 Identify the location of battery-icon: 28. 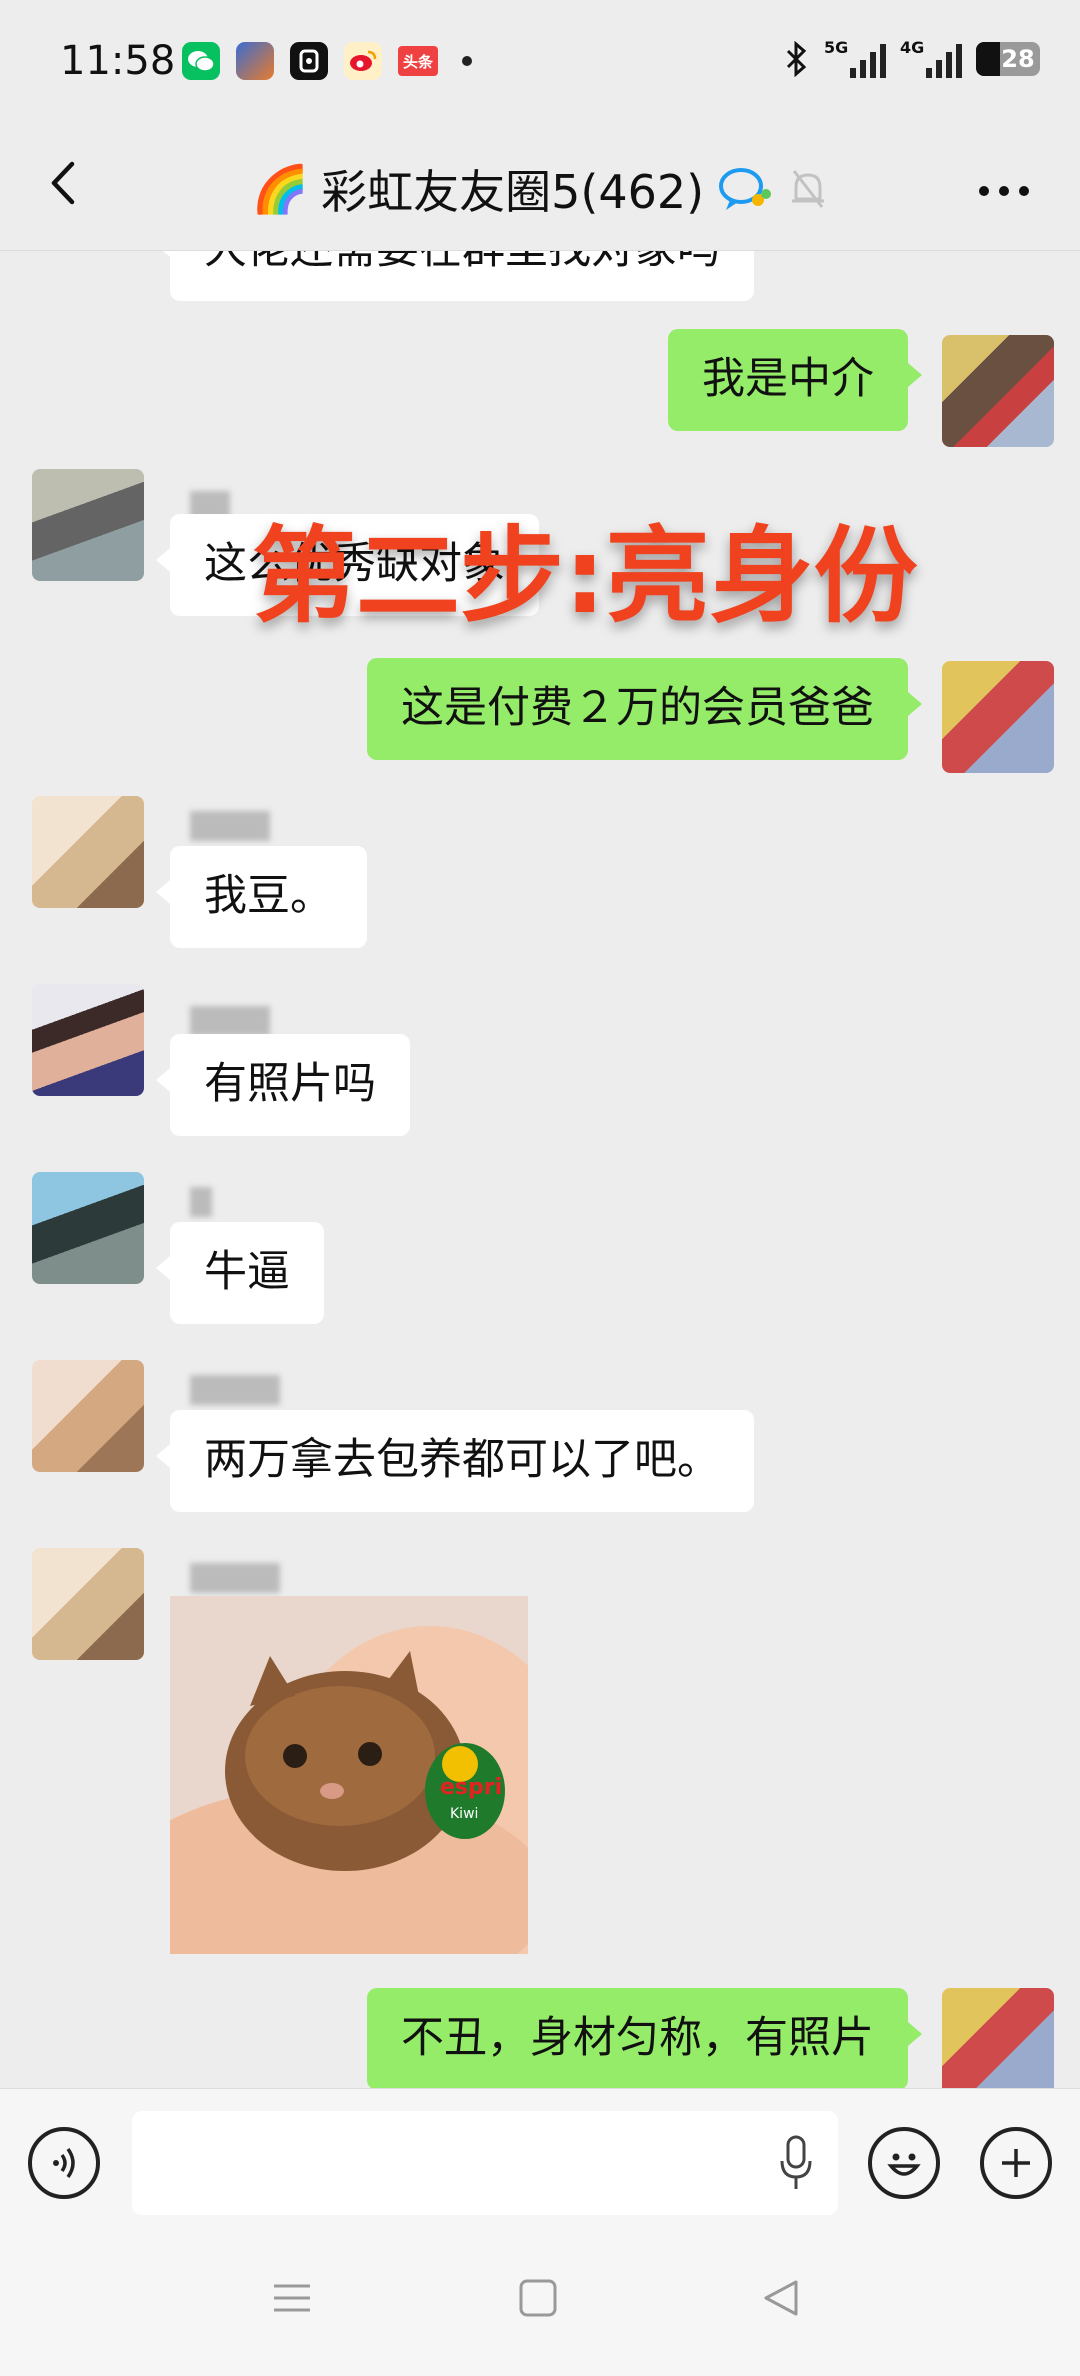
(1008, 59).